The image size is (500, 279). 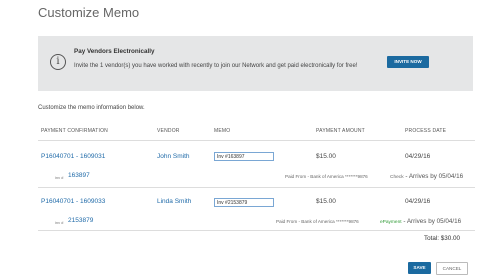 I want to click on column-header-amount: PAYMENT AMOUNT, so click(x=340, y=131).